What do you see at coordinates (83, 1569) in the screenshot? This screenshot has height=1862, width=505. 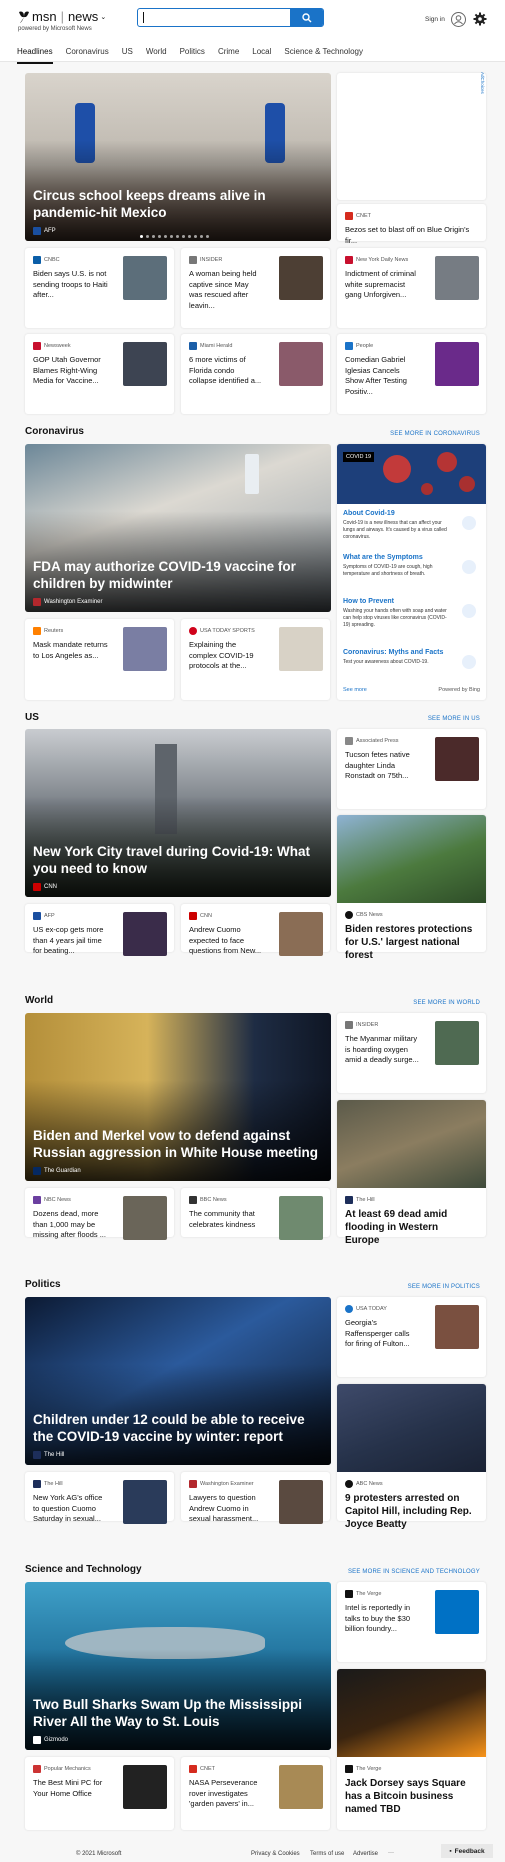 I see `section-title-scitech: Science and Technology` at bounding box center [83, 1569].